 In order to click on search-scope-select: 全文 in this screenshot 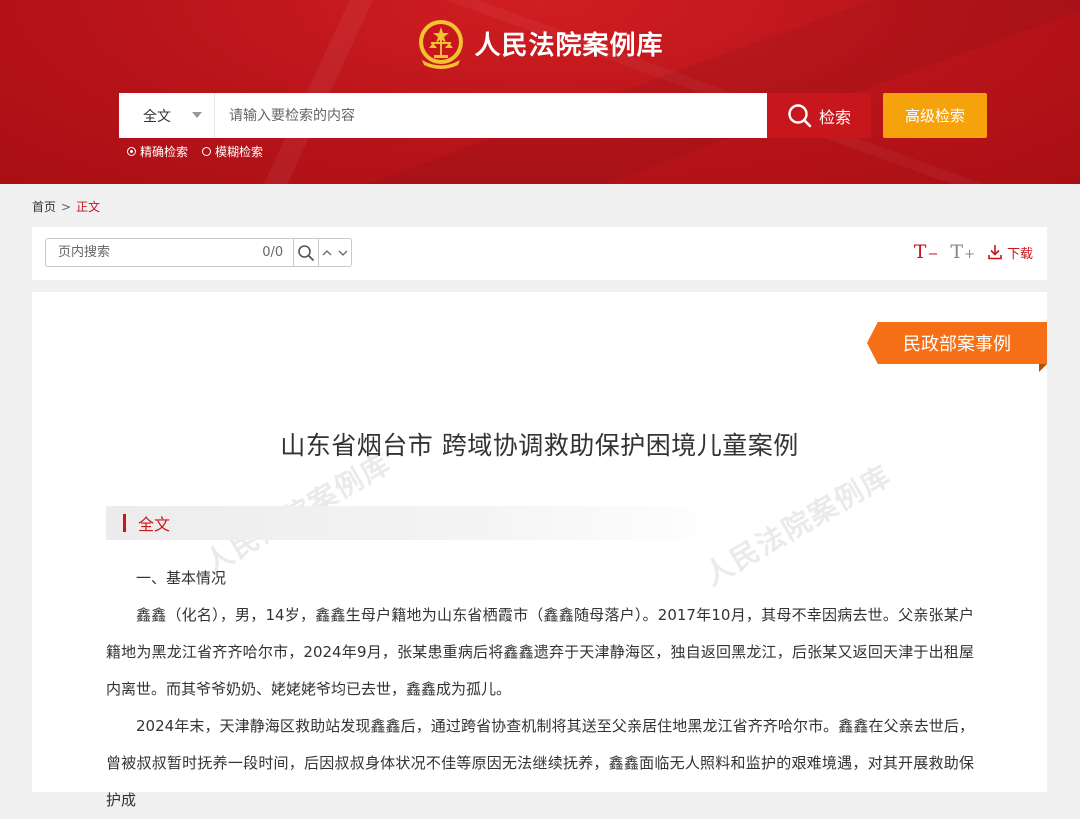, I will do `click(167, 115)`.